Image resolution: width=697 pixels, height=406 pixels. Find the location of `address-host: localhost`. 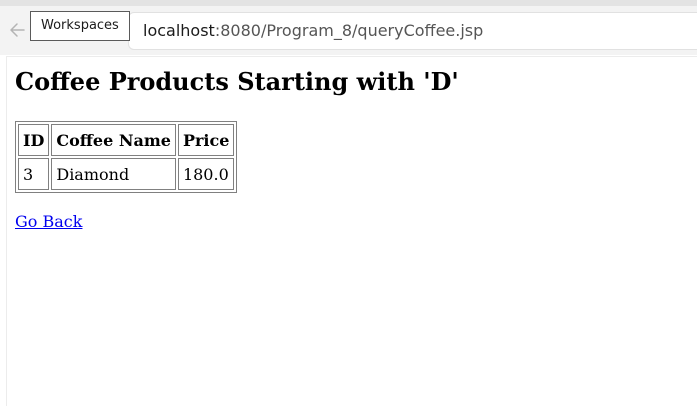

address-host: localhost is located at coordinates (179, 30).